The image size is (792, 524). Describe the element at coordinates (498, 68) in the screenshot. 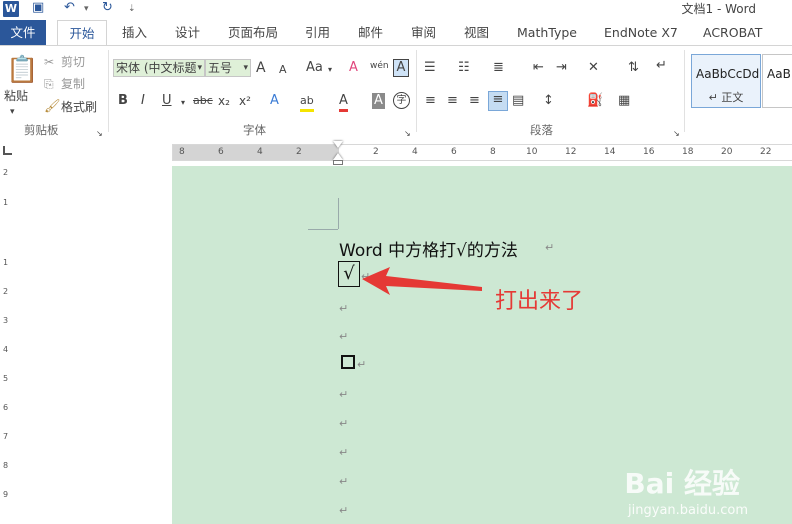

I see `multilevel-list-icon: ≣` at that location.